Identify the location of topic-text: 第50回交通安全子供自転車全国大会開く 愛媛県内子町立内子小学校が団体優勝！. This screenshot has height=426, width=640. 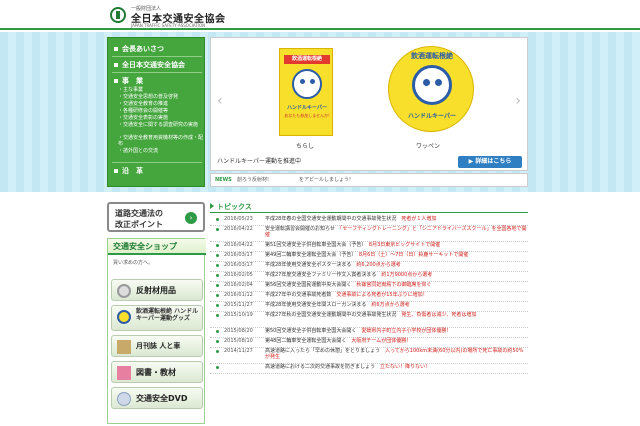
(396, 331).